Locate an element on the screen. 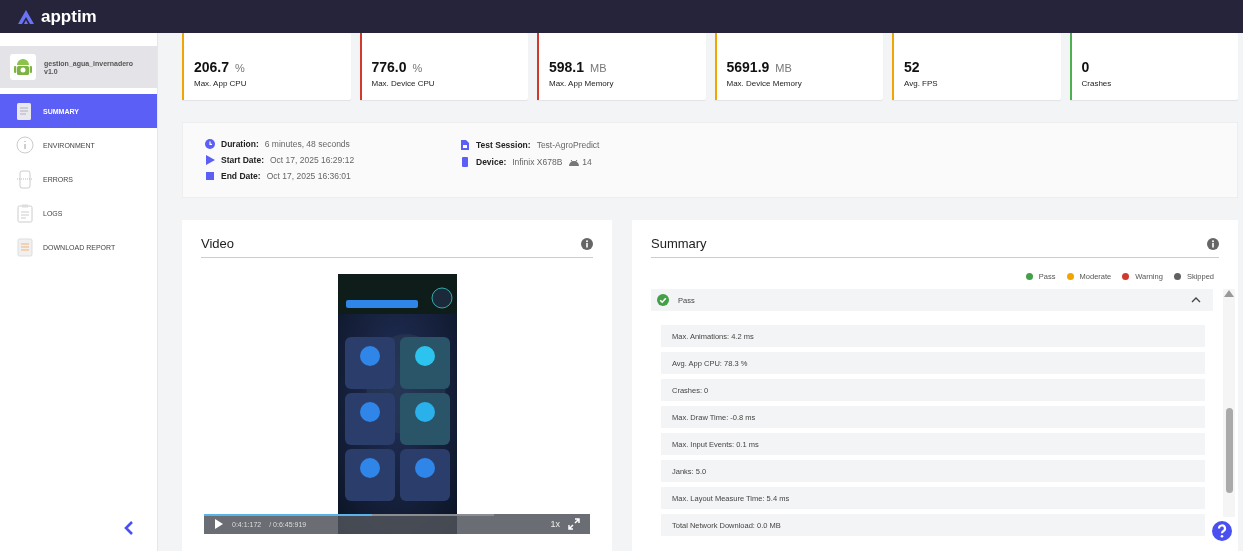 This screenshot has height=551, width=1243. fullscreen-button is located at coordinates (574, 524).